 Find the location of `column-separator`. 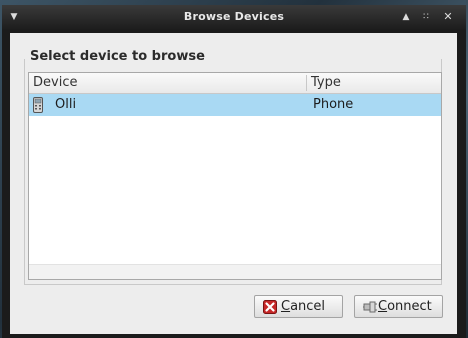

column-separator is located at coordinates (306, 83).